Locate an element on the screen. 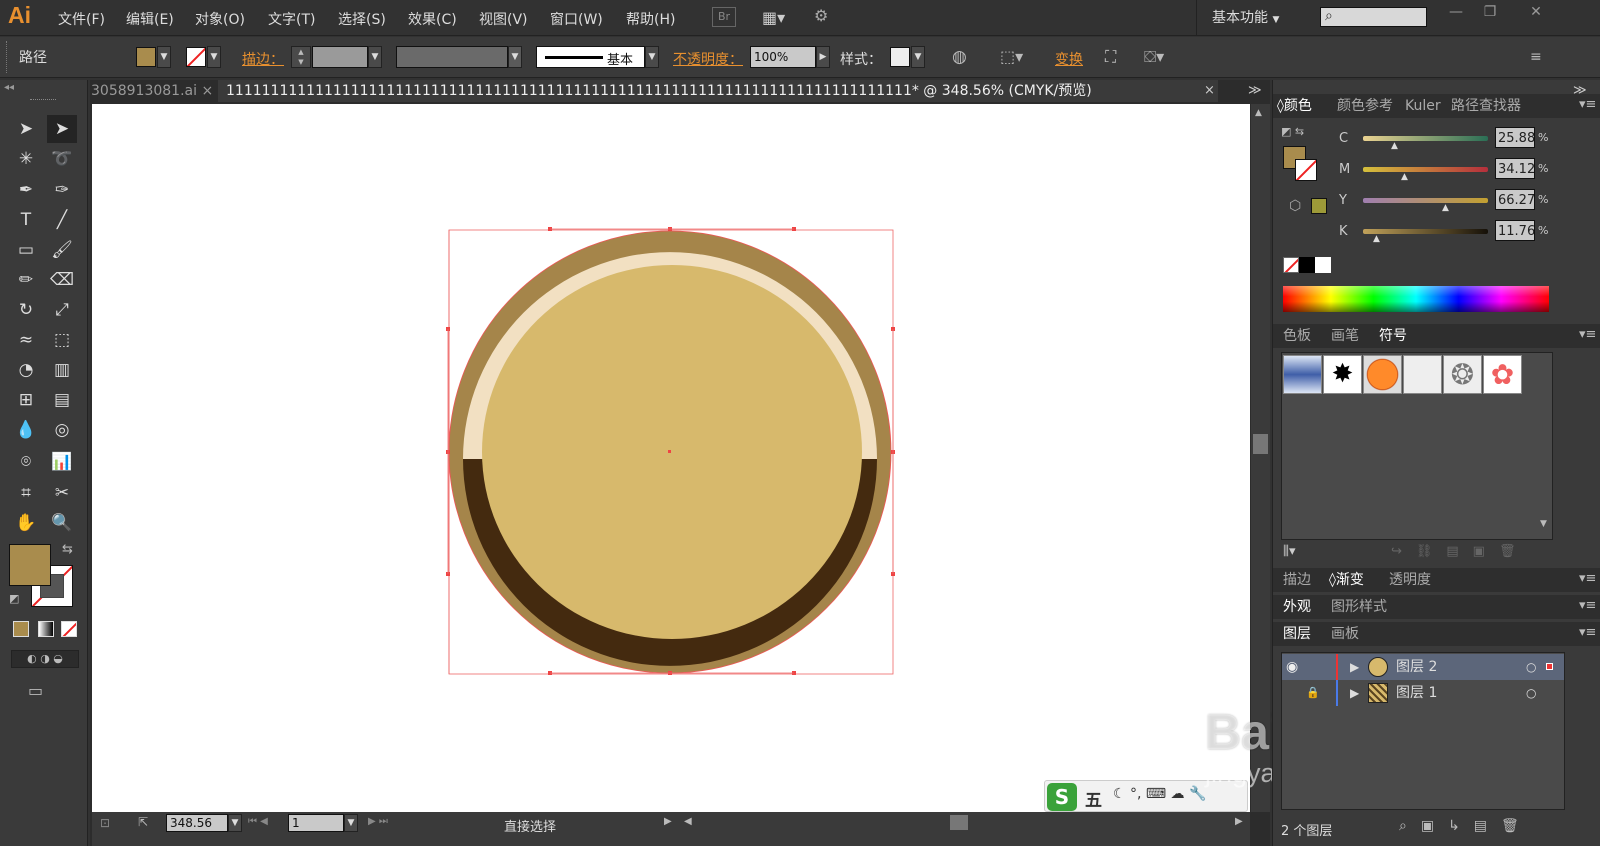 This screenshot has width=1600, height=846. white-swatch is located at coordinates (1323, 265).